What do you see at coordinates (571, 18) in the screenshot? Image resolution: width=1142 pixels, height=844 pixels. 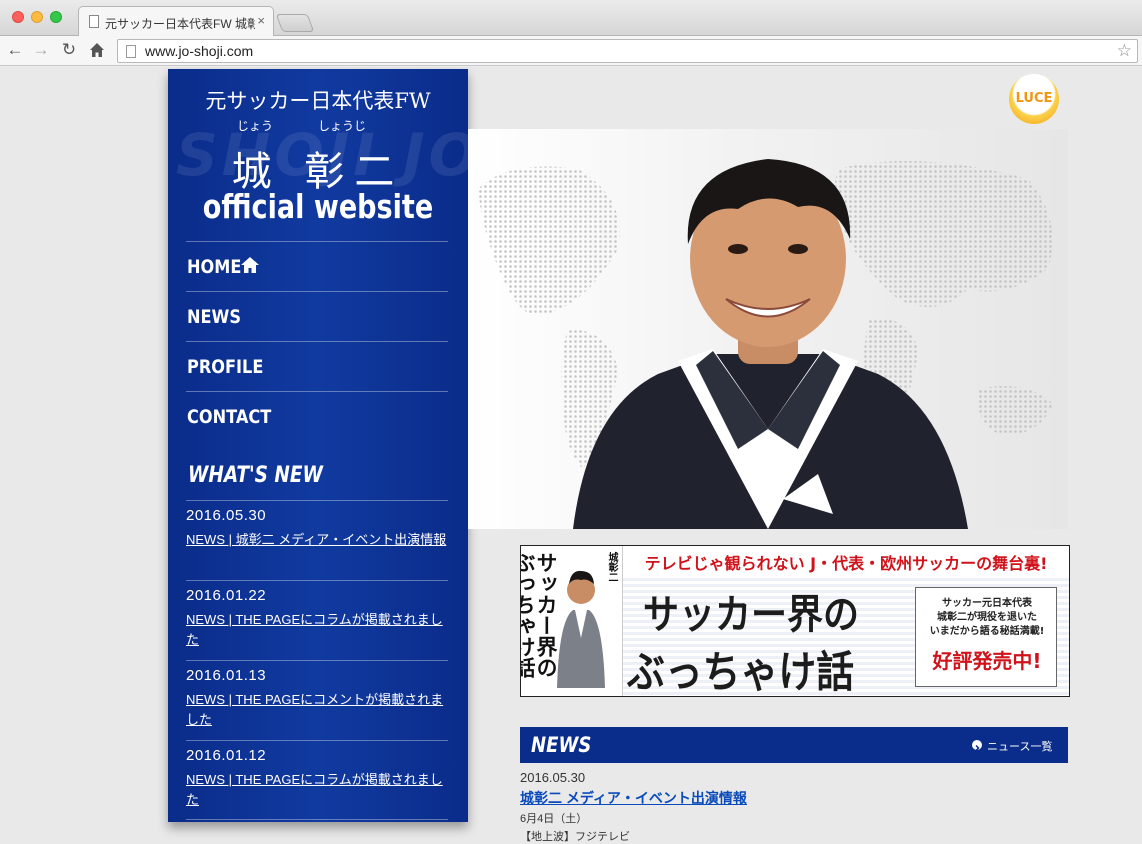 I see `window-titlebar: 元サッカー日本代表FW 城彰 ×` at bounding box center [571, 18].